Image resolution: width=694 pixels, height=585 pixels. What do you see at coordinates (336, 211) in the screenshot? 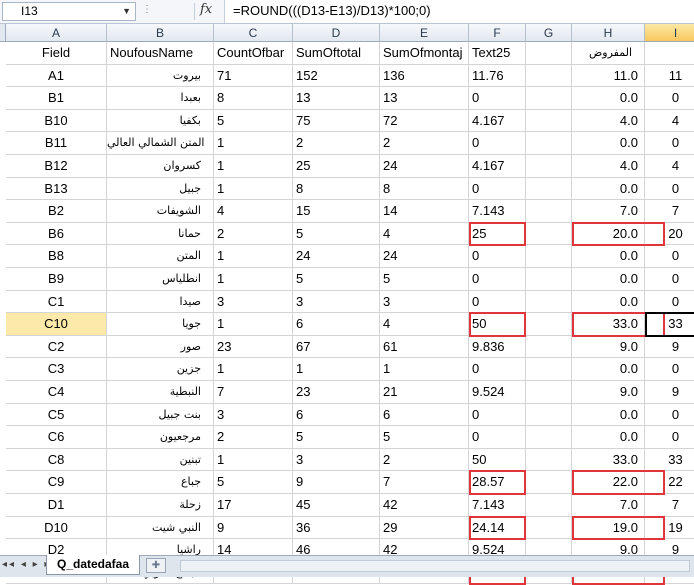
I see `cell-d: 15` at bounding box center [336, 211].